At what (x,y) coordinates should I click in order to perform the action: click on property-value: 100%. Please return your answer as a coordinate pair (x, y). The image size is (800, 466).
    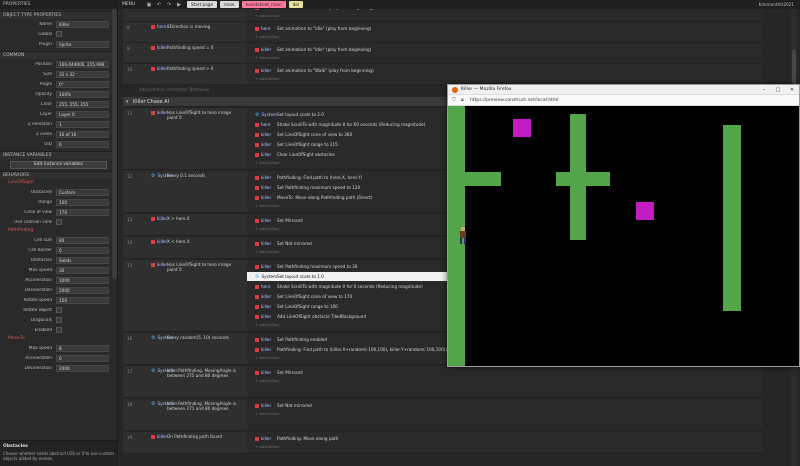
    Looking at the image, I should click on (82, 94).